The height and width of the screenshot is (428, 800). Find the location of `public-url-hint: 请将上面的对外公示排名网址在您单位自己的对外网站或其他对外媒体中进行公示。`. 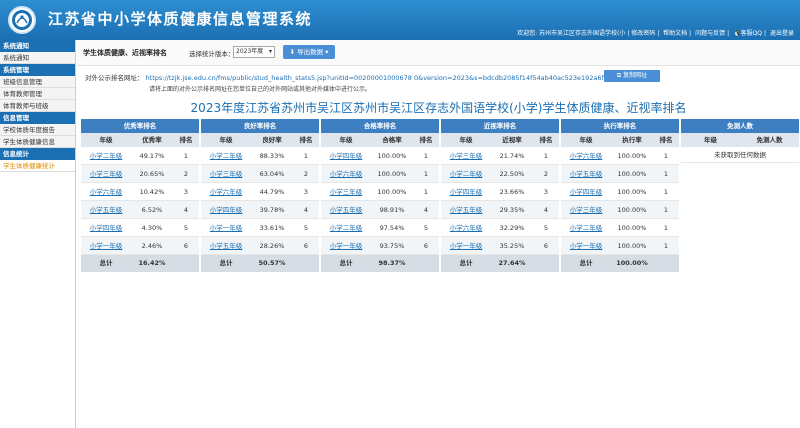

public-url-hint: 请将上面的对外公示排名网址在您单位自己的对外网站或其他对外媒体中进行公示。 is located at coordinates (260, 89).